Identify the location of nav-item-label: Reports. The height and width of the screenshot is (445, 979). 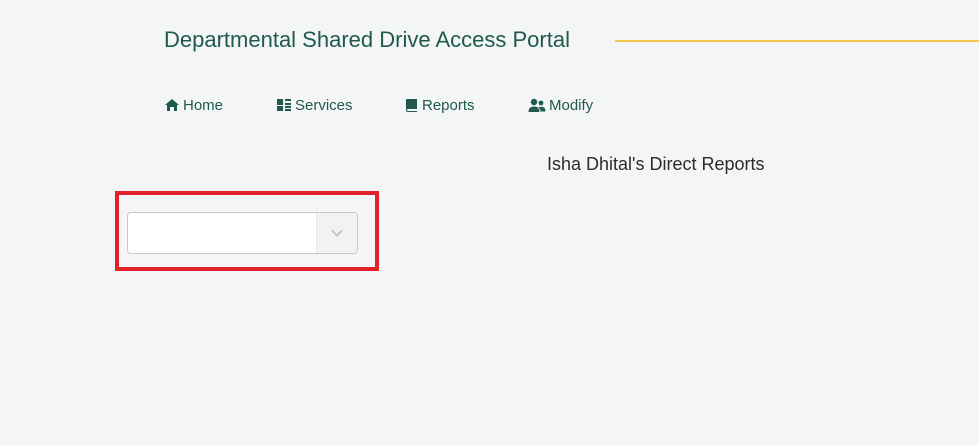
(448, 105).